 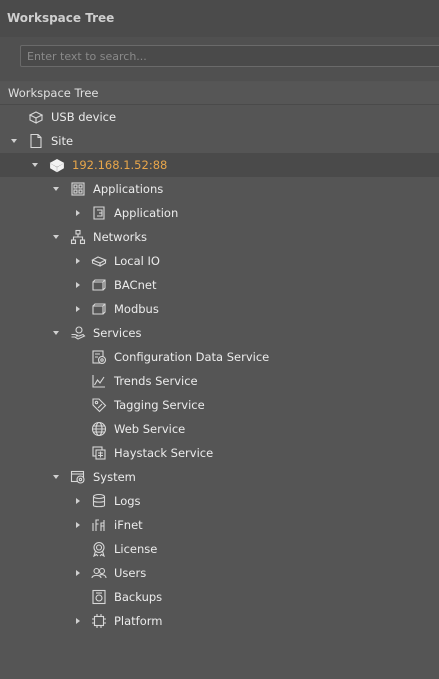 What do you see at coordinates (219, 429) in the screenshot?
I see `tree-item-web-service: Web Service` at bounding box center [219, 429].